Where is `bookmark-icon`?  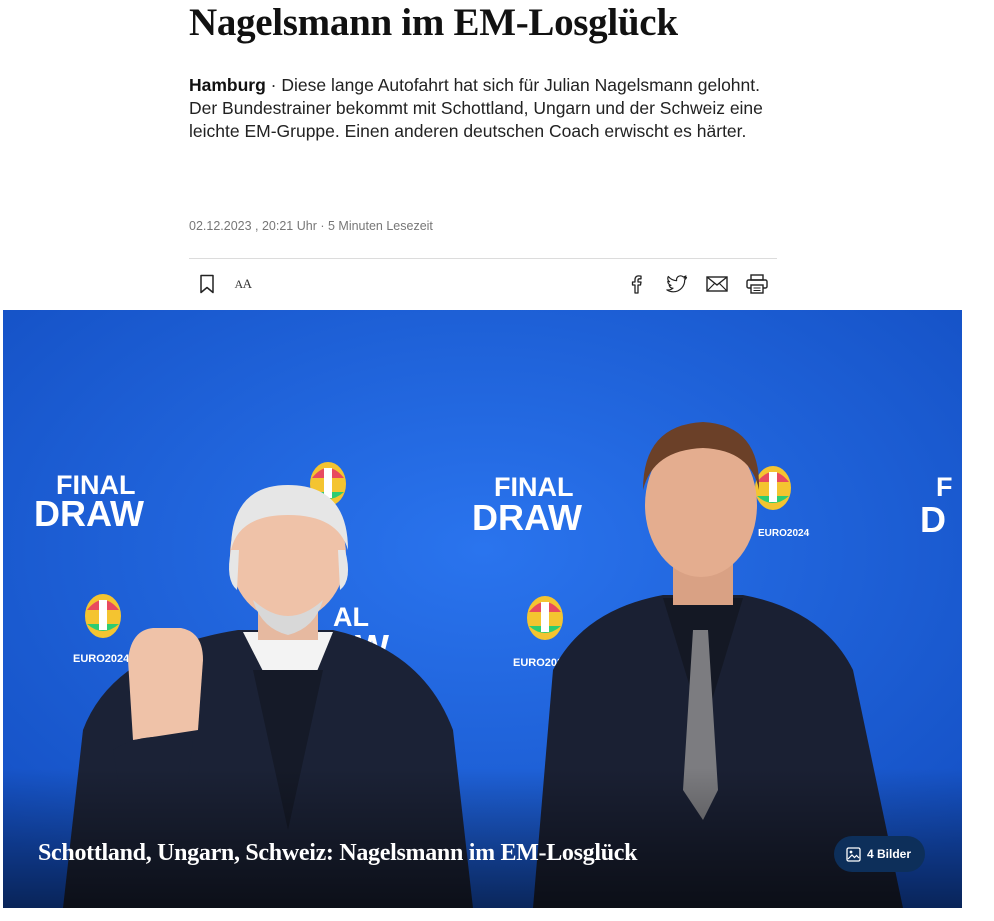 bookmark-icon is located at coordinates (207, 284).